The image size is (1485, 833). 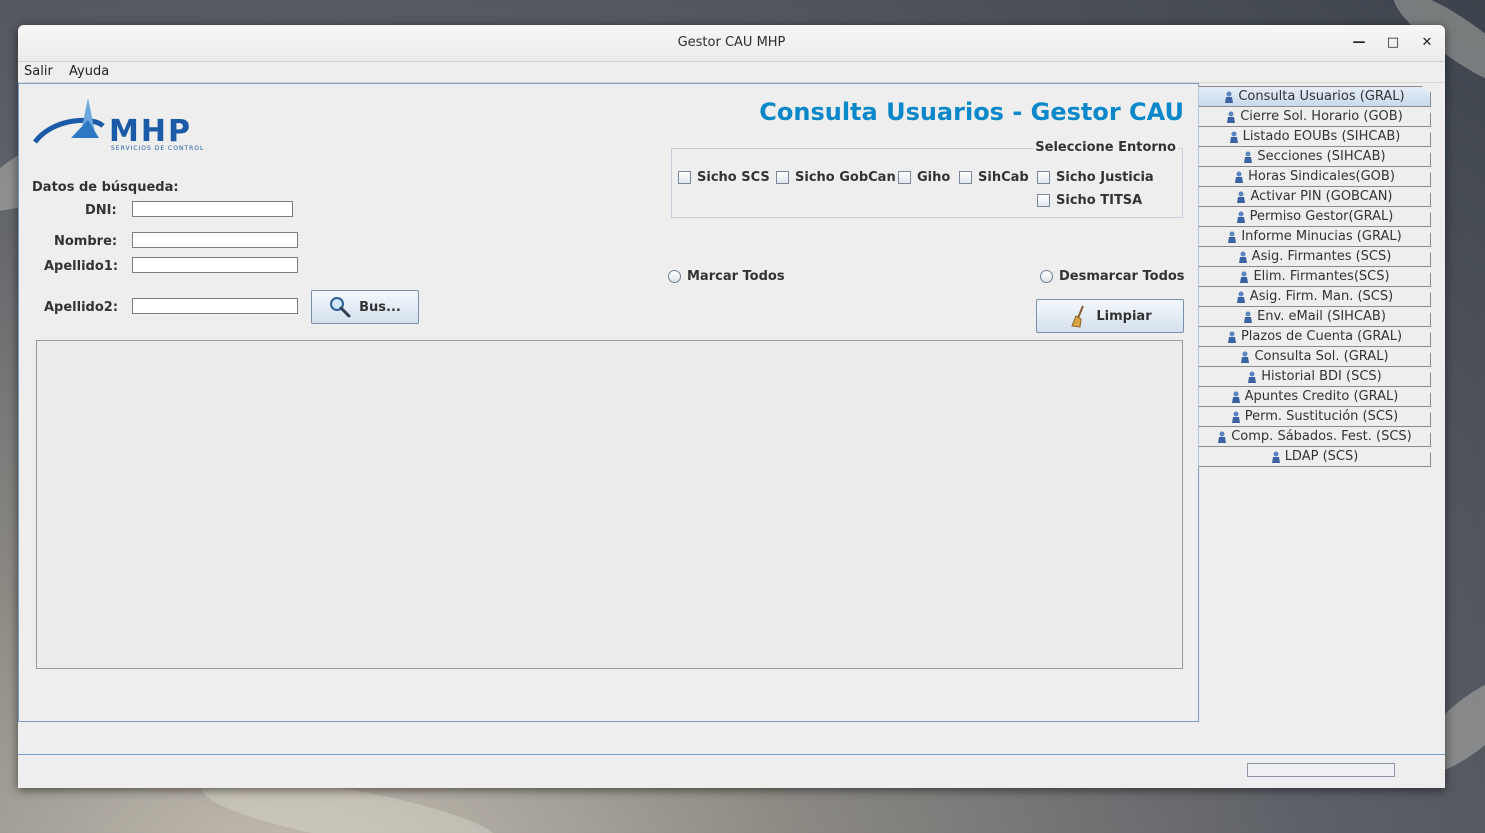 What do you see at coordinates (101, 210) in the screenshot?
I see `dni-label: DNI:` at bounding box center [101, 210].